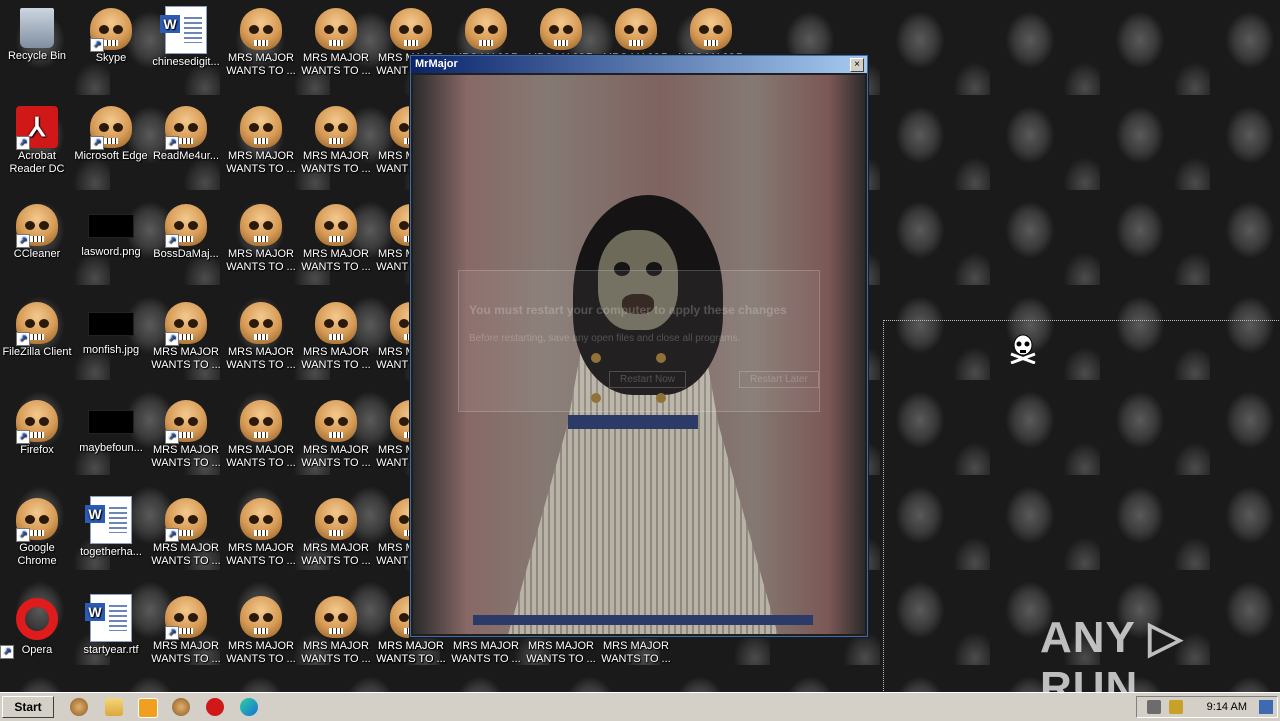 The height and width of the screenshot is (721, 1280). What do you see at coordinates (111, 327) in the screenshot?
I see `desktop-icon: monfish.jpg` at bounding box center [111, 327].